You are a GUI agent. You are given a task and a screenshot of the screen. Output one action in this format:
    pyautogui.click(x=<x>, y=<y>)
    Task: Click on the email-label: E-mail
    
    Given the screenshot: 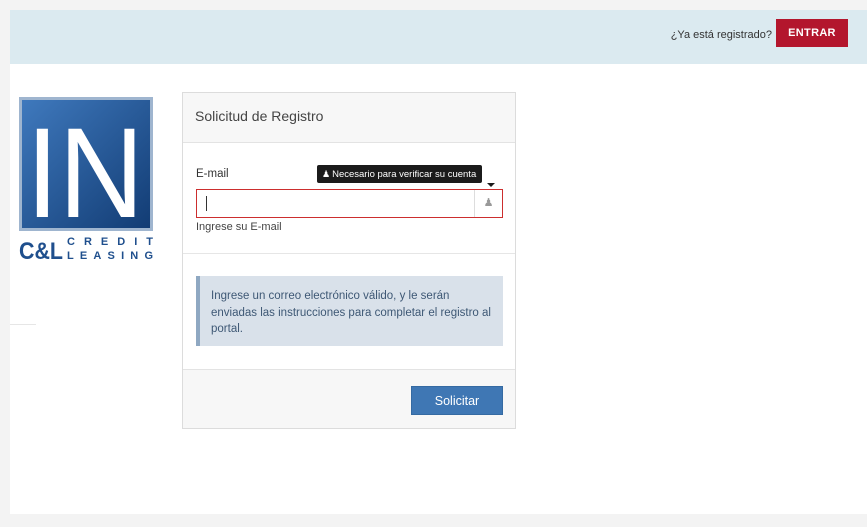 What is the action you would take?
    pyautogui.click(x=212, y=174)
    